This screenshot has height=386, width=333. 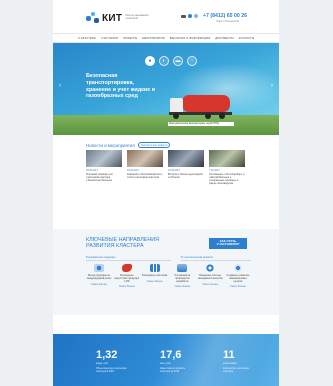 What do you see at coordinates (123, 243) in the screenshot?
I see `directions-title: КЛЮЧЕВЫЕ НАПРАВЛЕНИЯ РАЗВИТИЯ КЛАСТЕРА` at bounding box center [123, 243].